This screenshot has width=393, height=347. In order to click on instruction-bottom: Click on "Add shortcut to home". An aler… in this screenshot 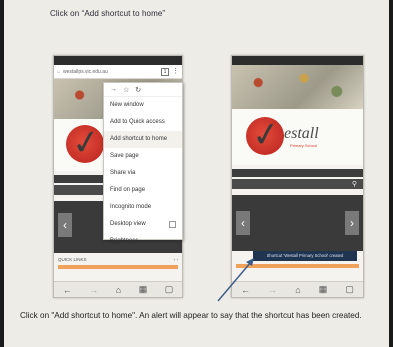, I will do `click(191, 315)`.